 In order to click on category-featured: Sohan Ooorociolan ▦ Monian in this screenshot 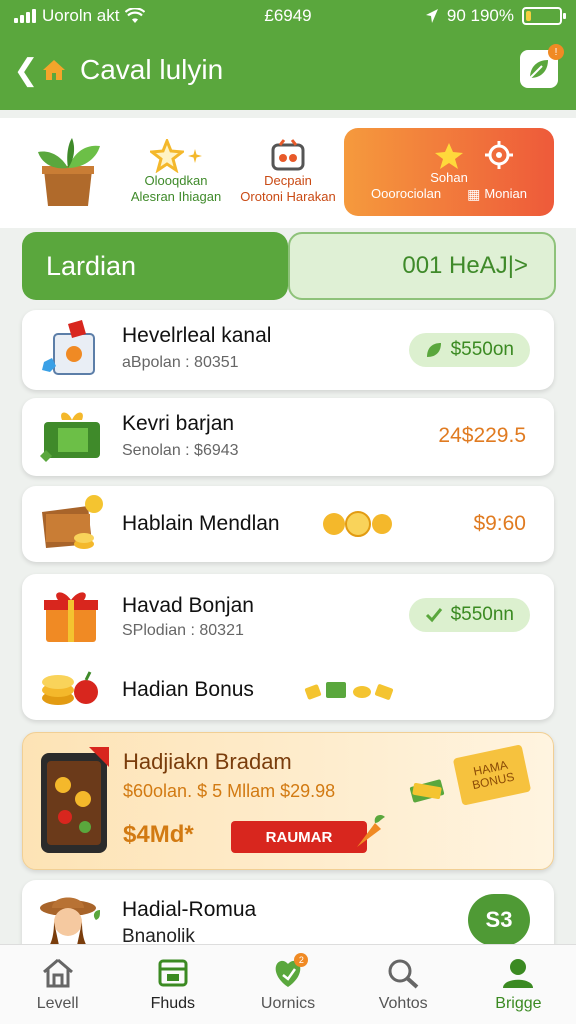, I will do `click(449, 172)`.